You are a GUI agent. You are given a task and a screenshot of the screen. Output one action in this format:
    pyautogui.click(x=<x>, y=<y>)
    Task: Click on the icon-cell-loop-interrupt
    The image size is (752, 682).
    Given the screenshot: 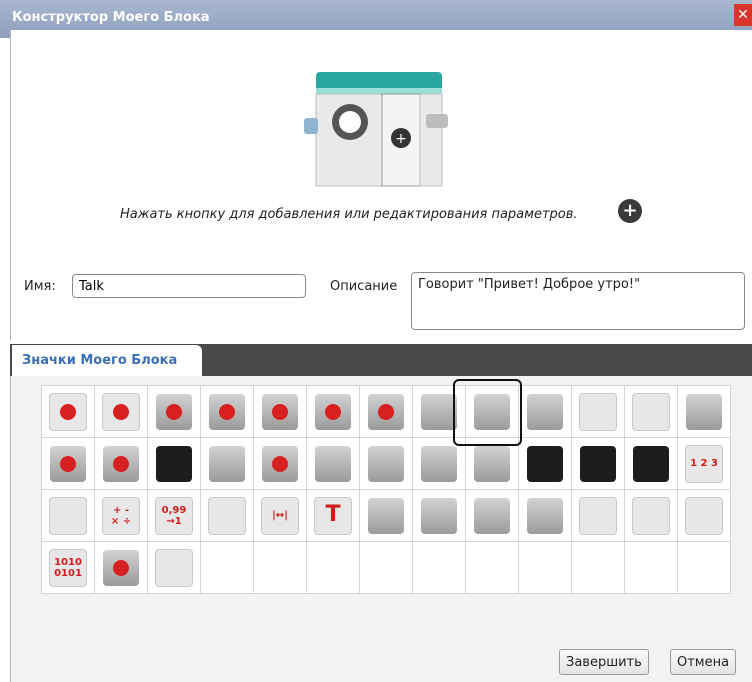 What is the action you would take?
    pyautogui.click(x=651, y=411)
    